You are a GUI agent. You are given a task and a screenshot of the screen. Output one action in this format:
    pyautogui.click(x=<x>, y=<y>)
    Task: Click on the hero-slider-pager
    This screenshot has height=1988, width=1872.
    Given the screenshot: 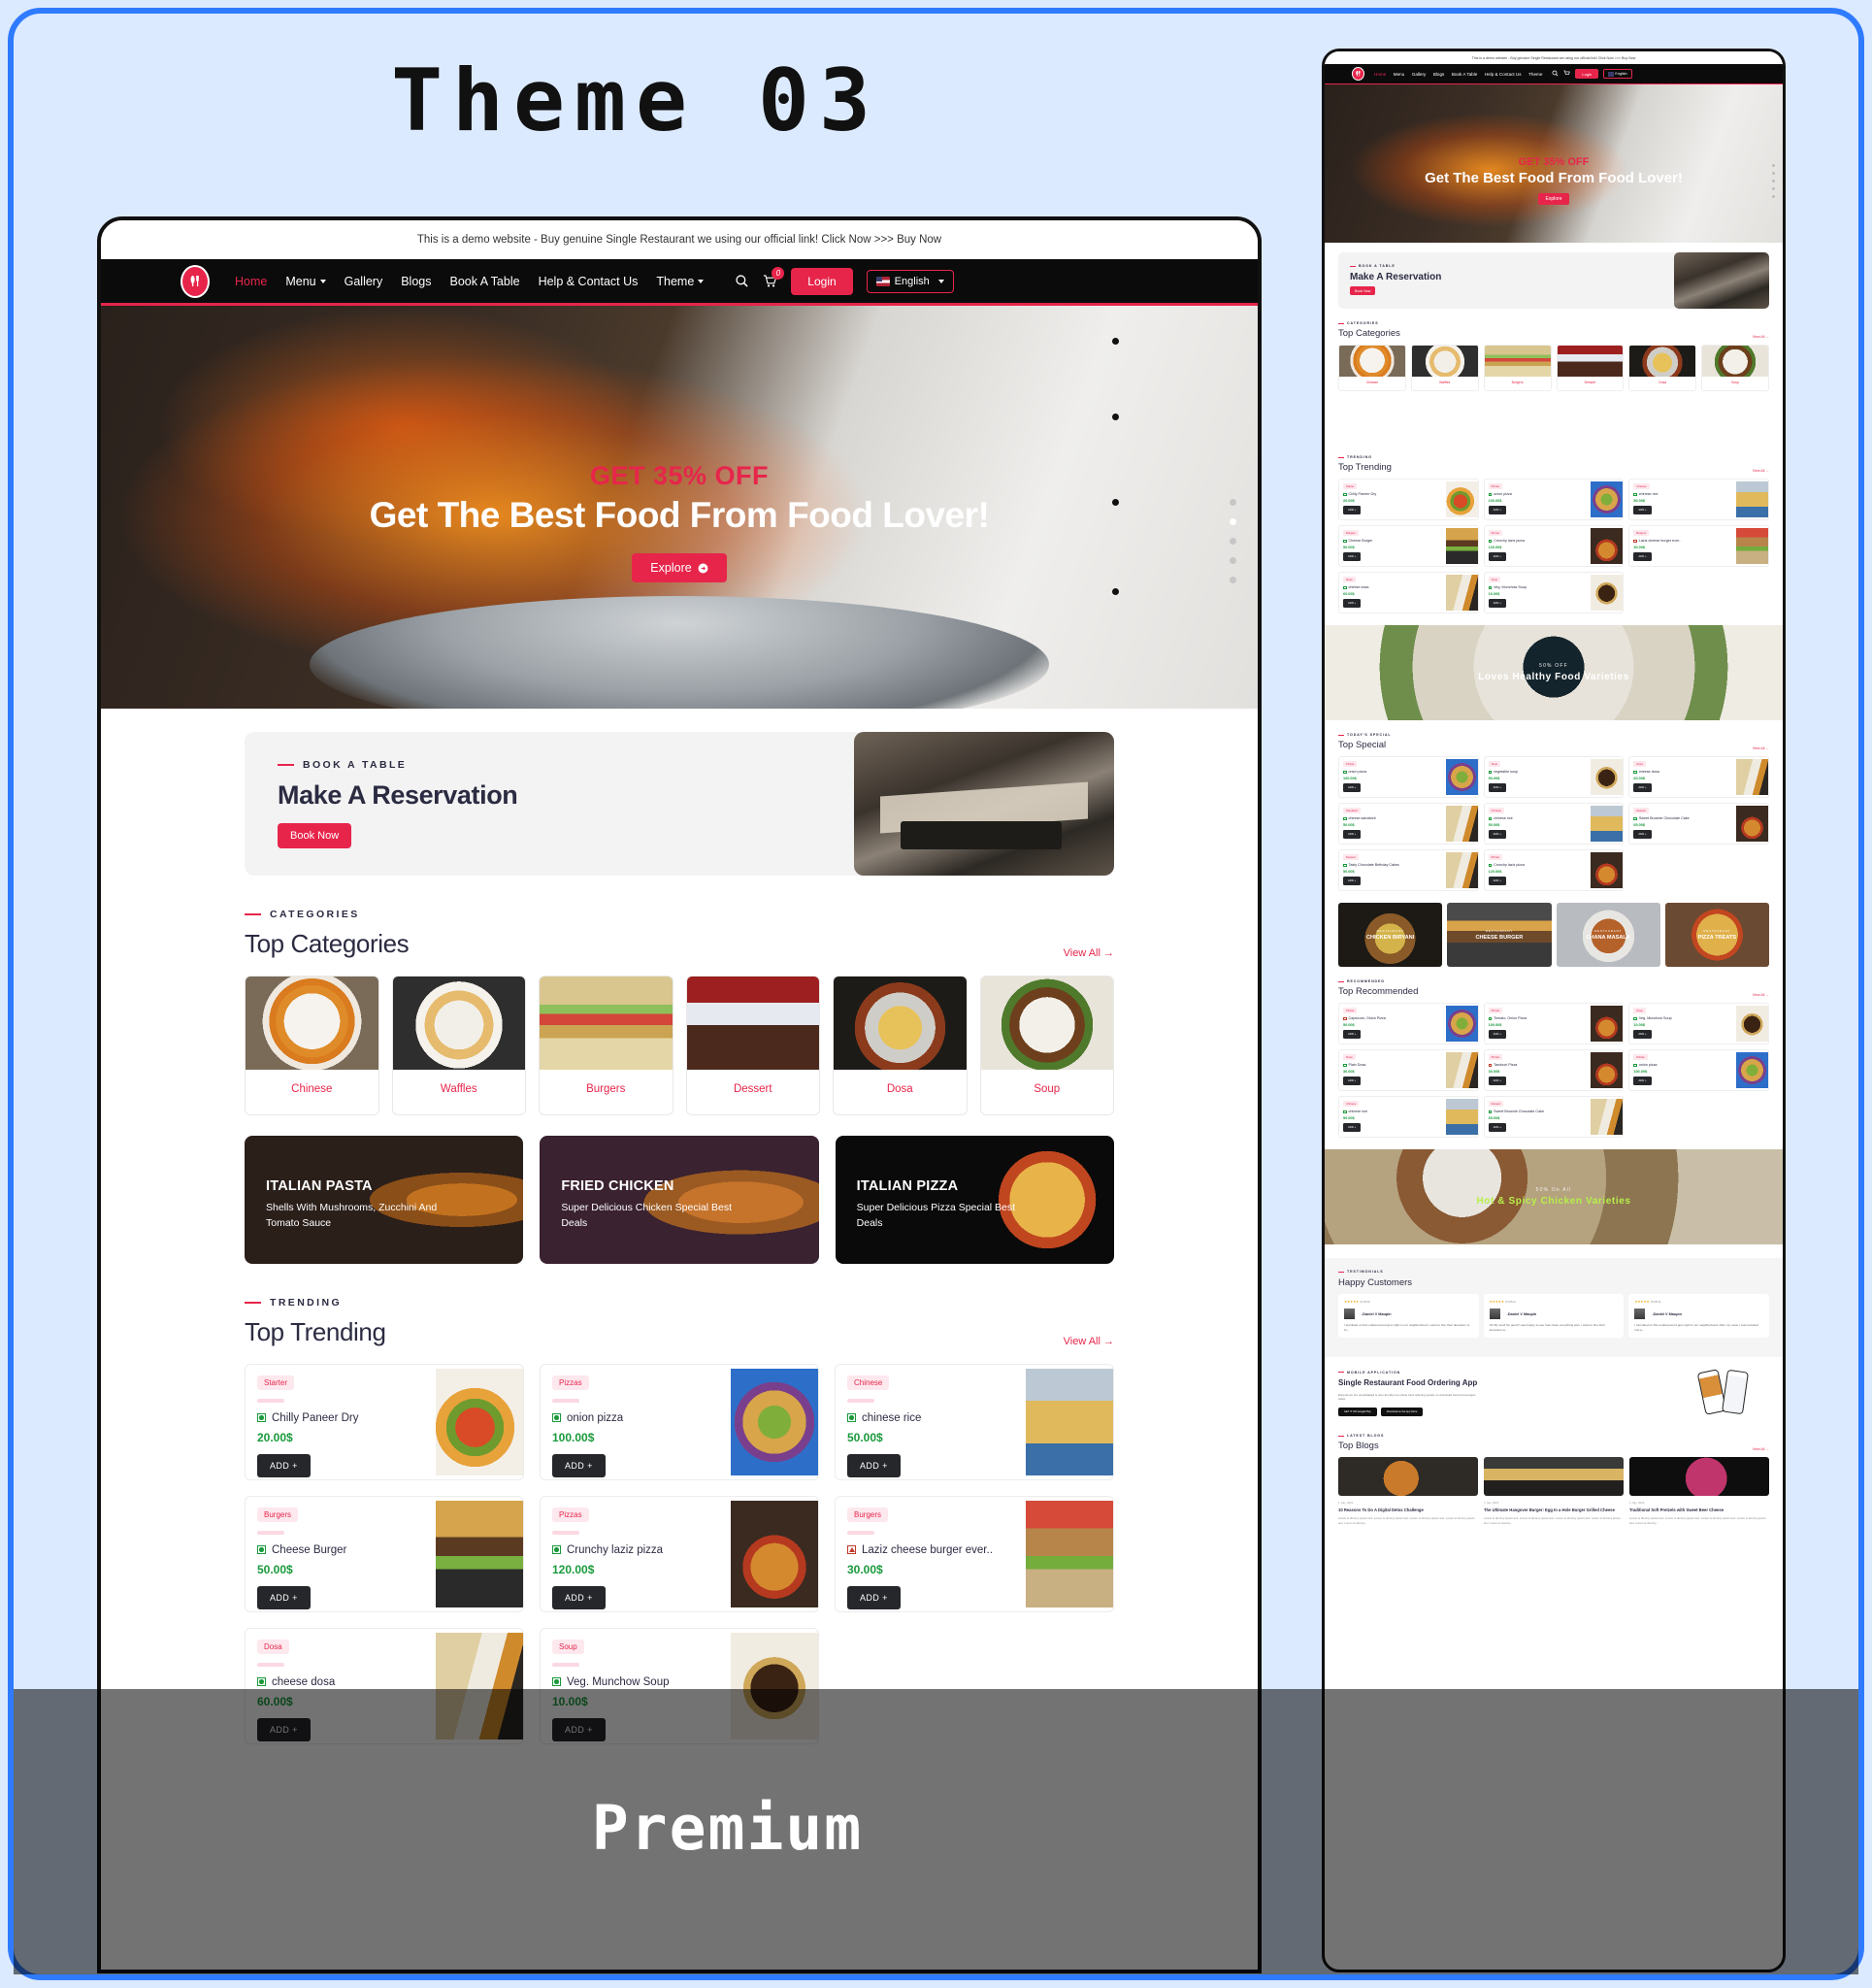 What is the action you would take?
    pyautogui.click(x=1773, y=183)
    